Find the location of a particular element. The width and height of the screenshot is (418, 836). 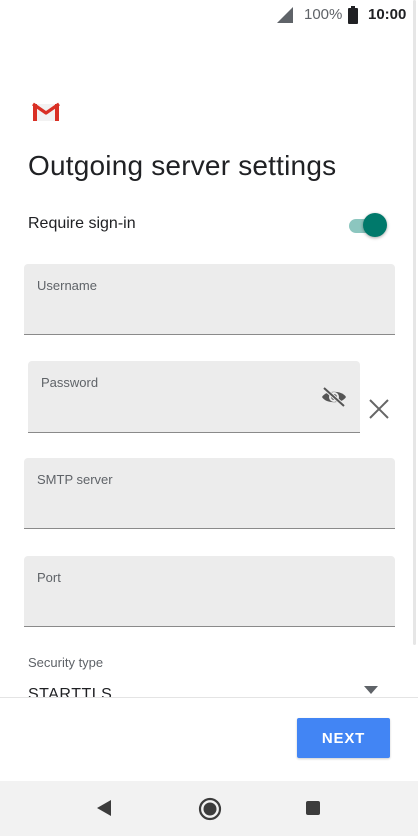

battery-icon is located at coordinates (353, 15).